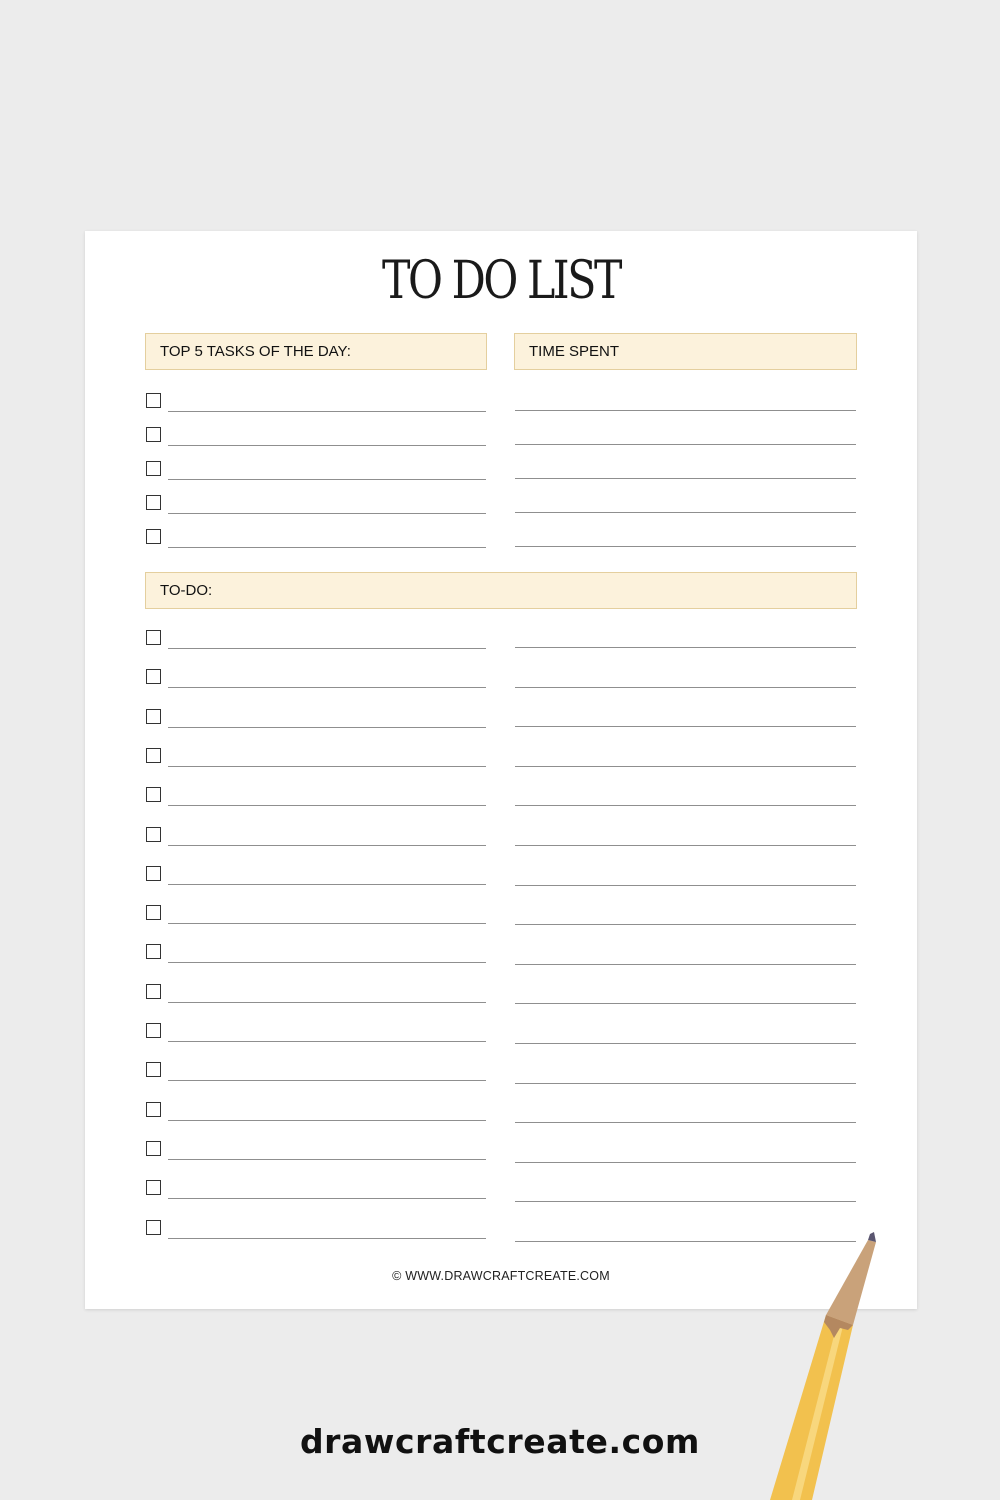  I want to click on page-title: TO DO LIST, so click(502, 281).